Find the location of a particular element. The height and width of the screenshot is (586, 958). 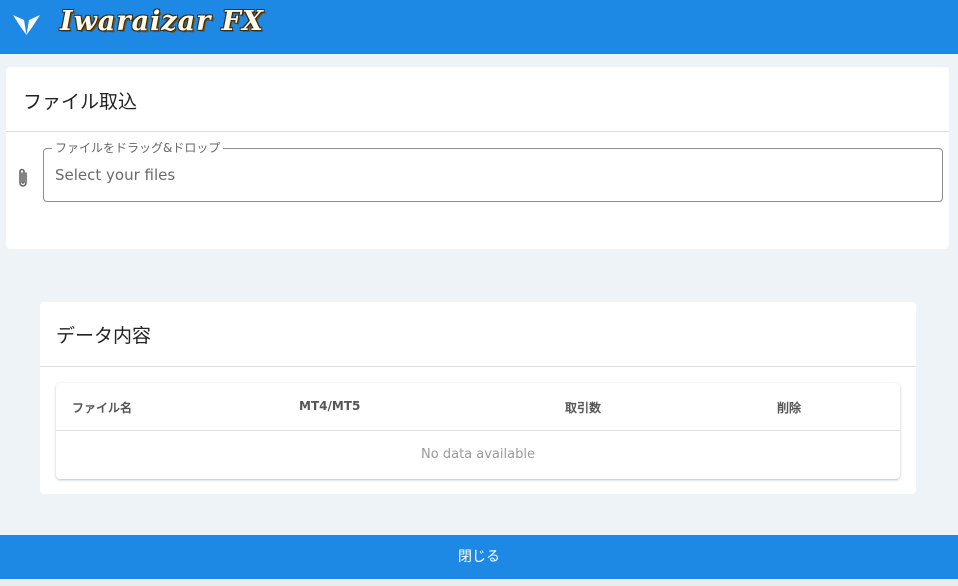

data-table: ファイル名 MT4/MT5 取引数 削除 No data available is located at coordinates (478, 431).